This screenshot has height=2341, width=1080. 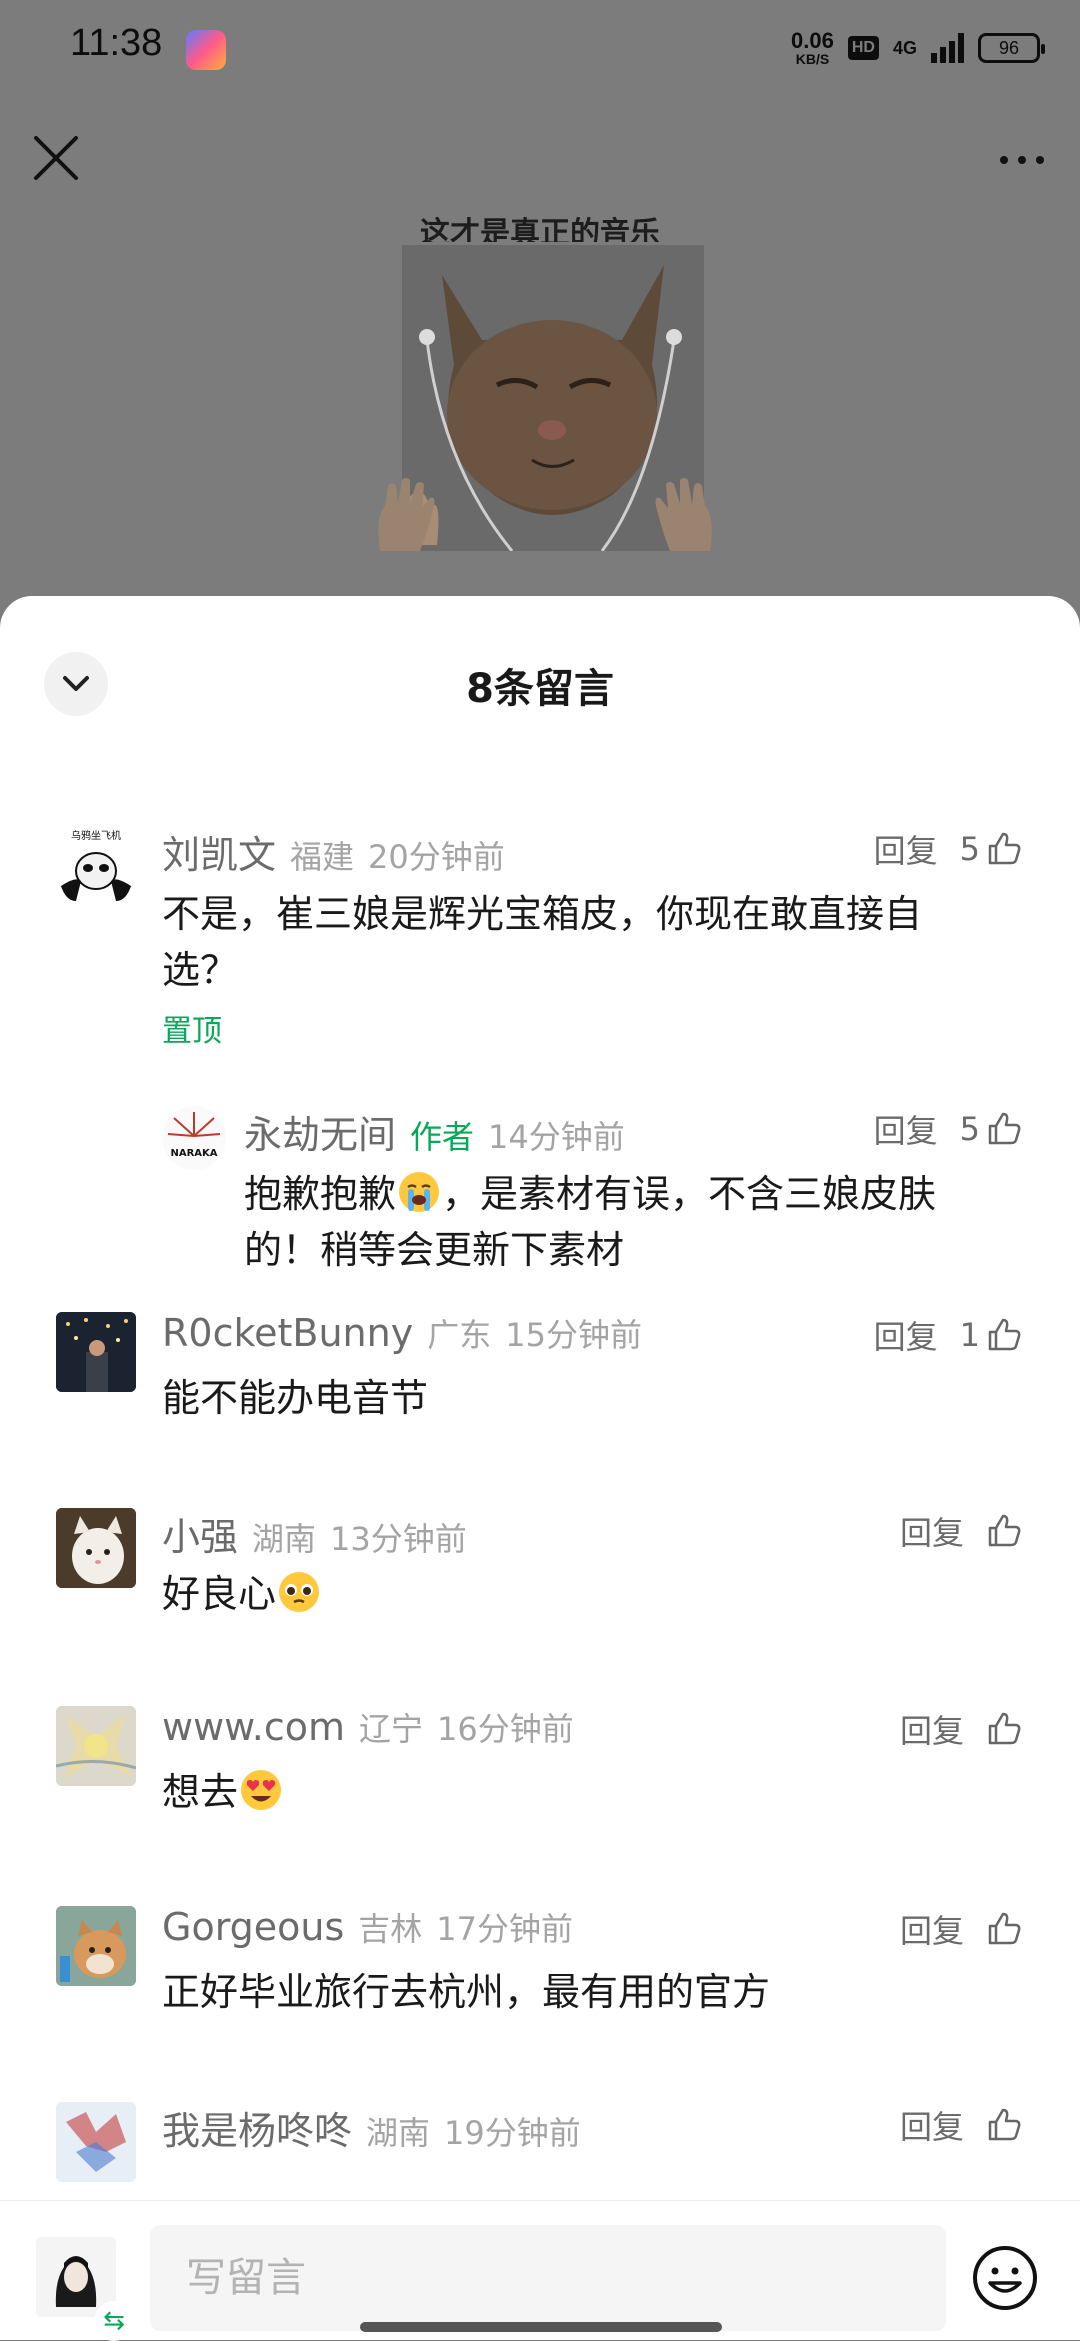 I want to click on comment-location: 福建, so click(x=322, y=857).